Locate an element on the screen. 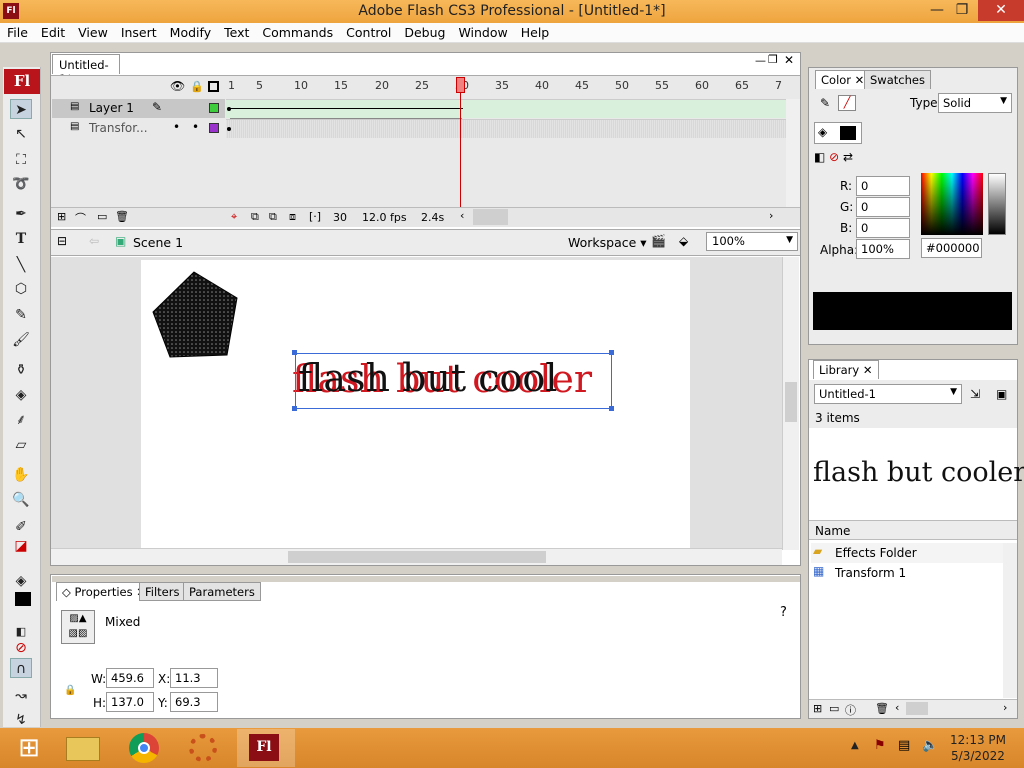  fill-color-icon: ◈ is located at coordinates (21, 581).